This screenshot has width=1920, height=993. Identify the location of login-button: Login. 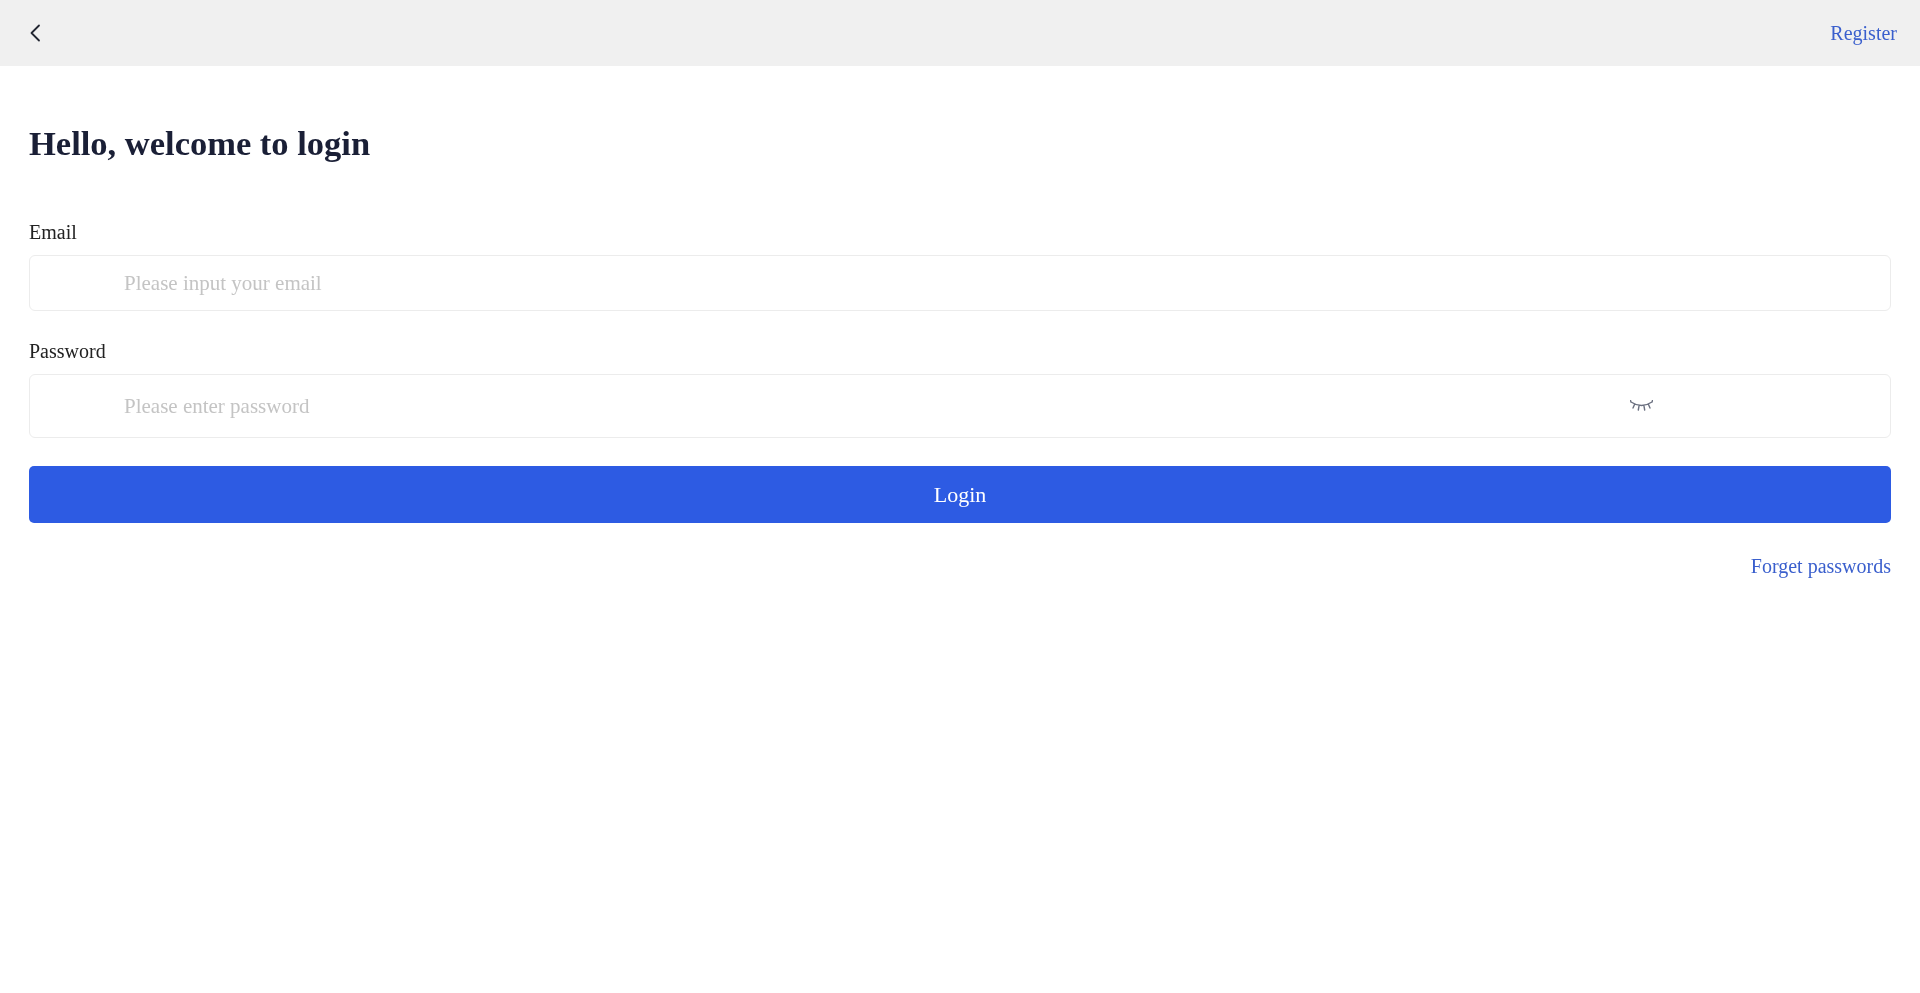
(960, 494).